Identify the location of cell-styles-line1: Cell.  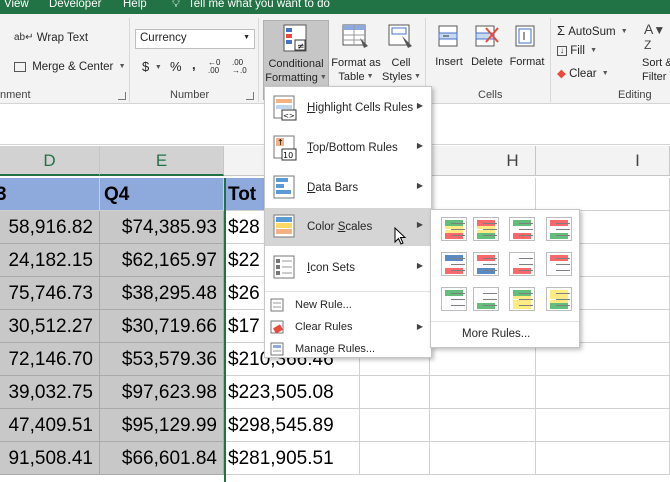
(401, 63).